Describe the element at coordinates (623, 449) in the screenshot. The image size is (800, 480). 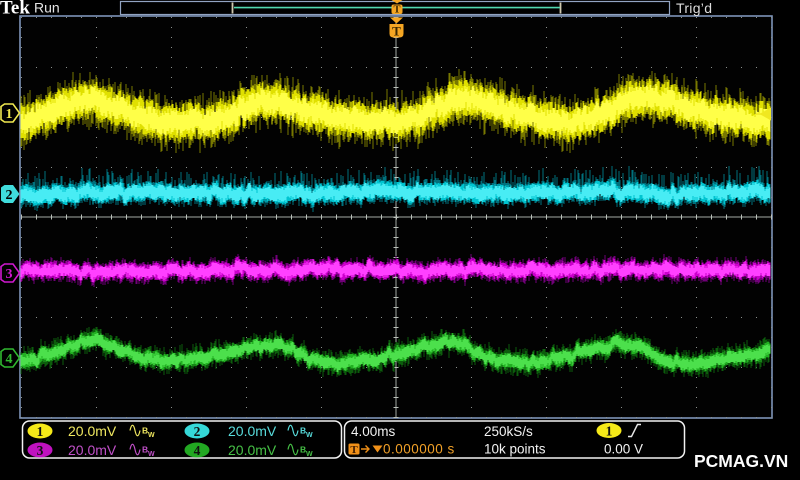
I see `svg-text: 0.00 V` at that location.